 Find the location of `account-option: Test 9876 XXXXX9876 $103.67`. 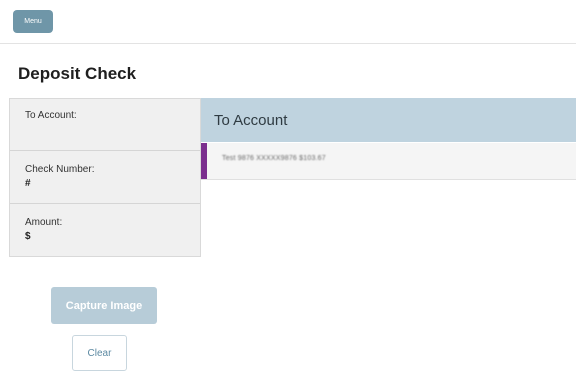

account-option: Test 9876 XXXXX9876 $103.67 is located at coordinates (388, 161).